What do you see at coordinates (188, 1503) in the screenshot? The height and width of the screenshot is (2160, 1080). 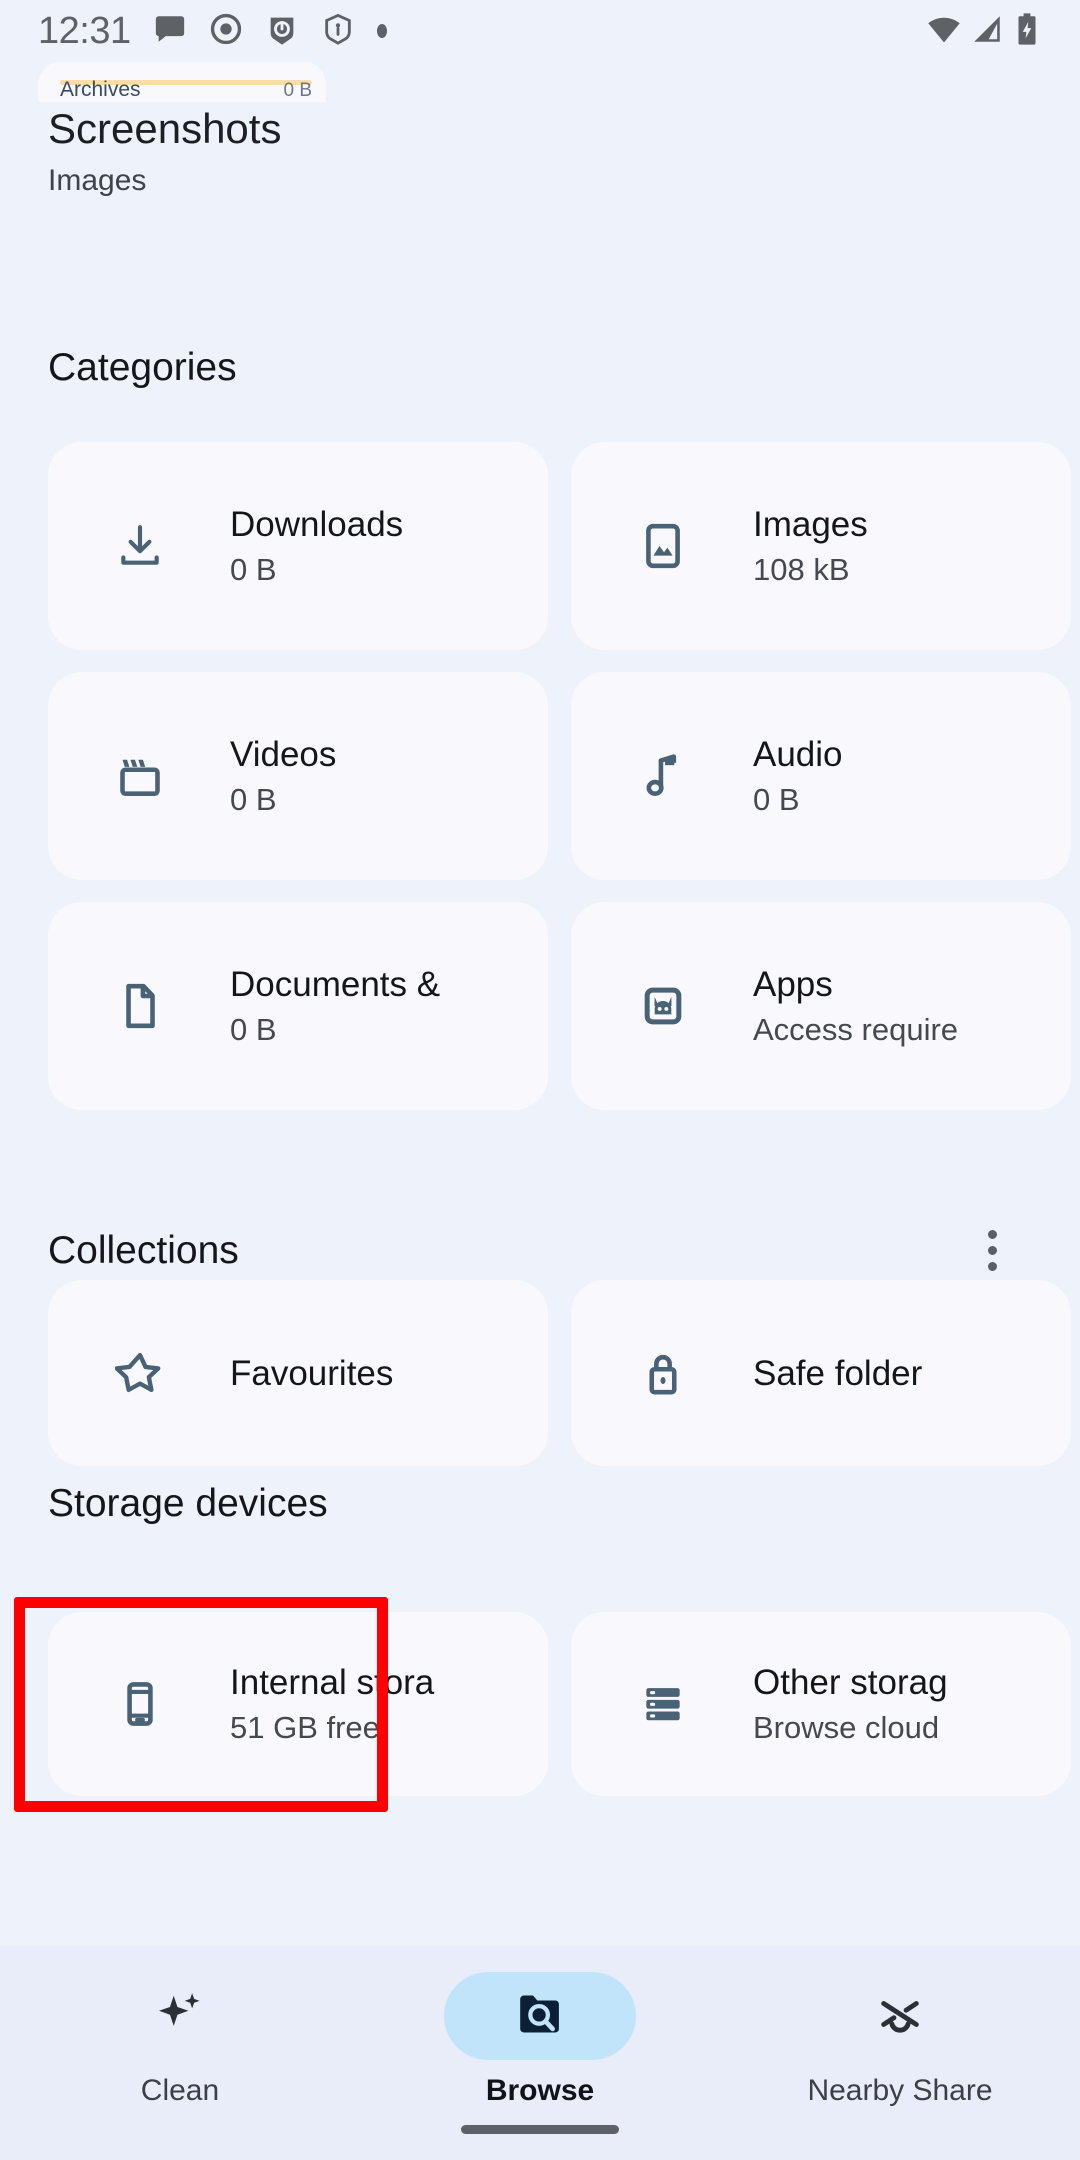 I see `storage-devices-title: Storage devices` at bounding box center [188, 1503].